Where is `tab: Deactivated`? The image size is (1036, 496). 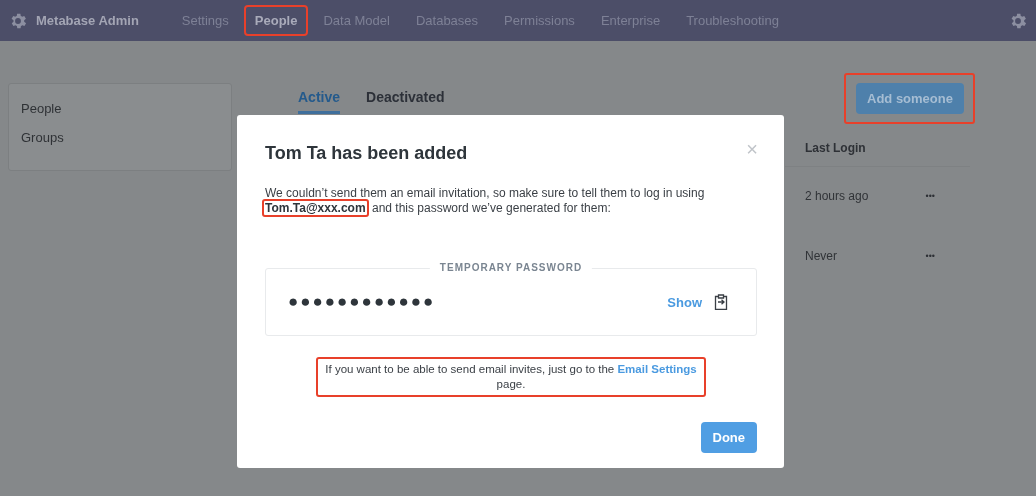 tab: Deactivated is located at coordinates (405, 101).